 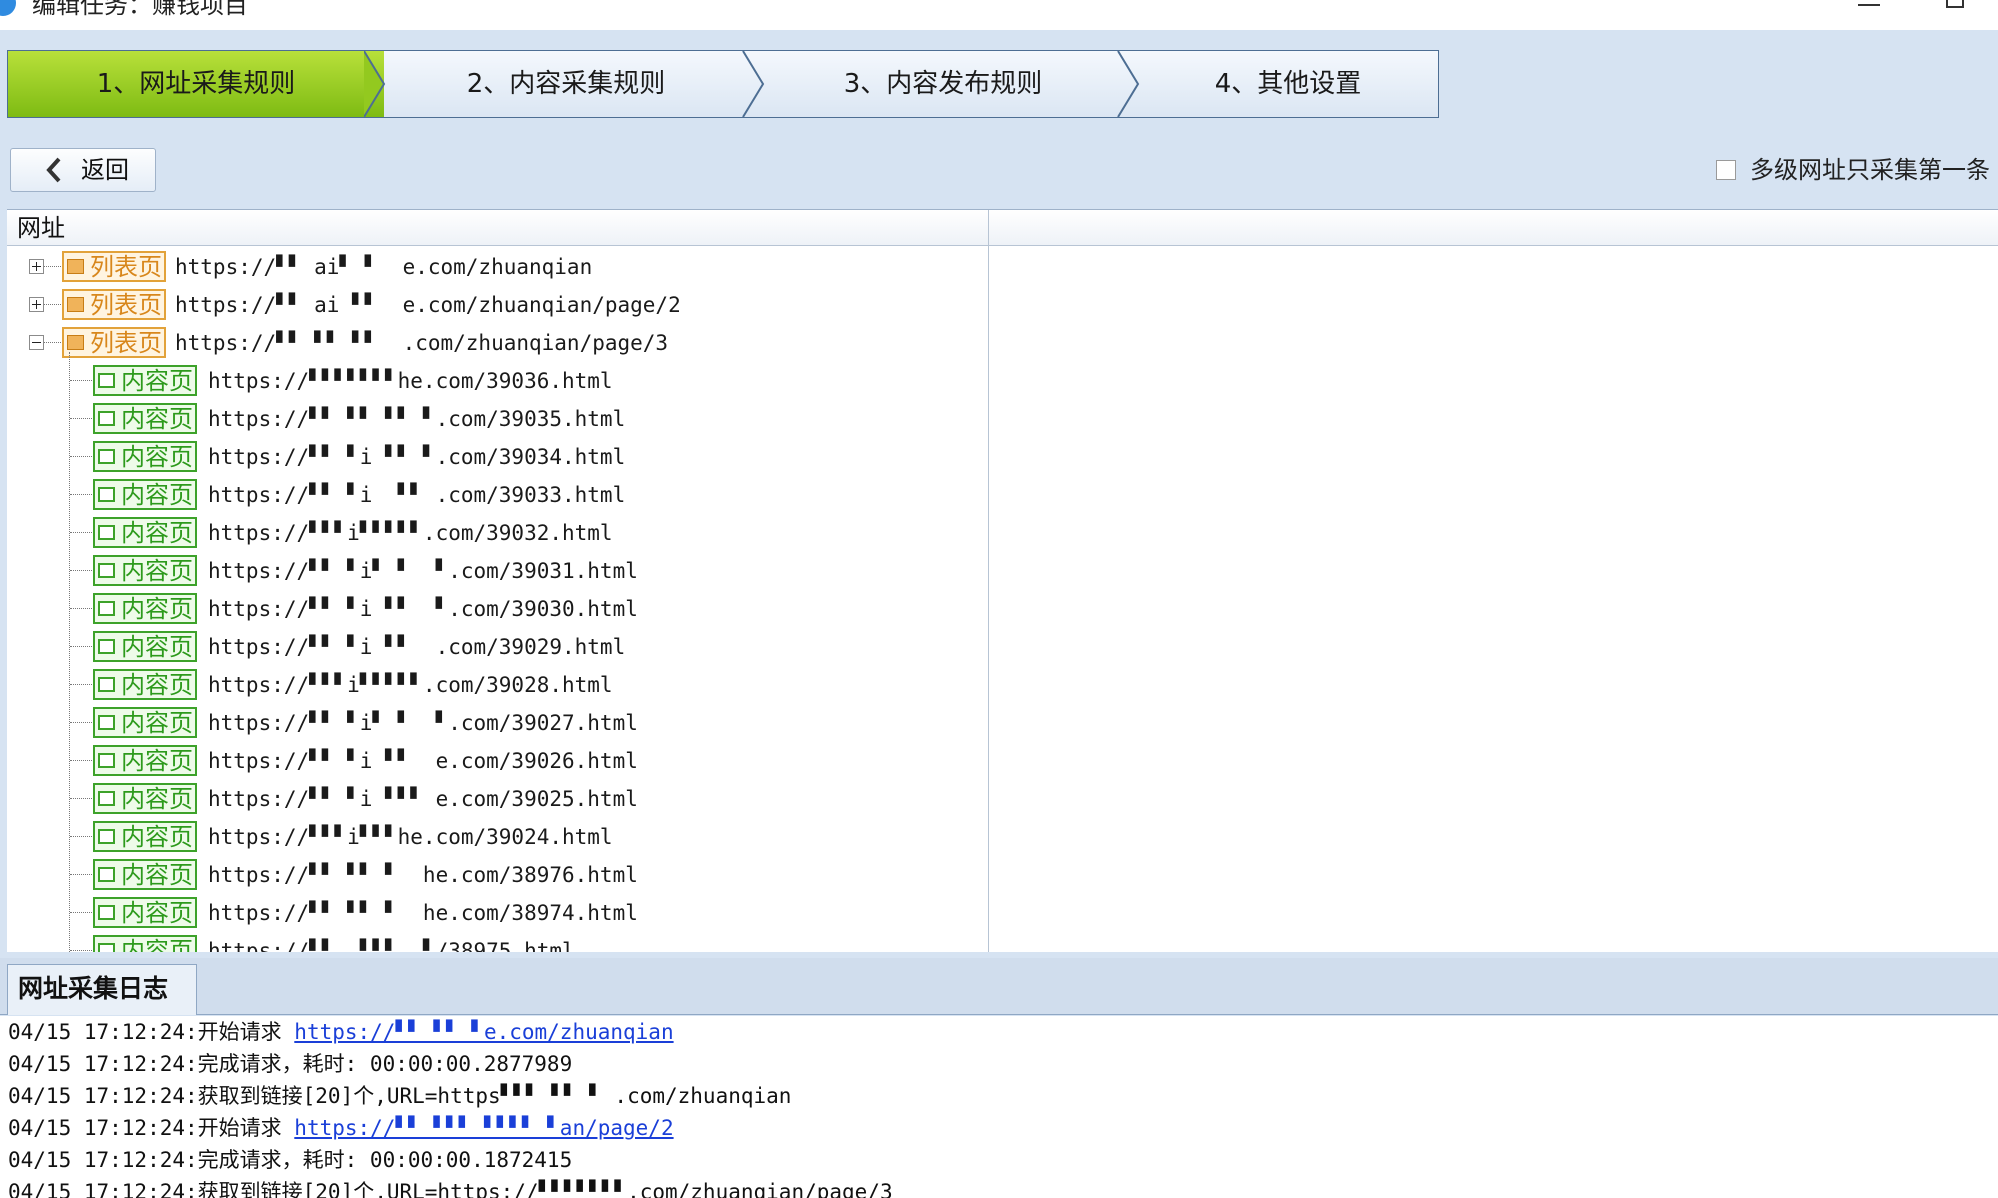 What do you see at coordinates (410, 685) in the screenshot?
I see `content-page-url: https://▘▘▘i▘▘▘▘▘.com/39028.html` at bounding box center [410, 685].